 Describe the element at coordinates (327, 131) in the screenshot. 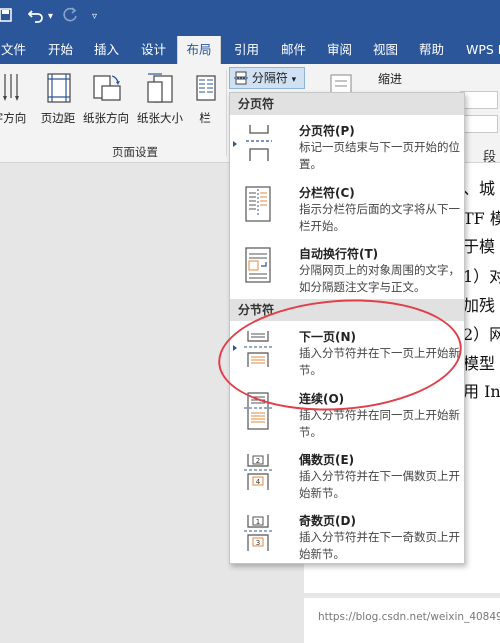

I see `menu-item-title: 分页符(P)` at that location.